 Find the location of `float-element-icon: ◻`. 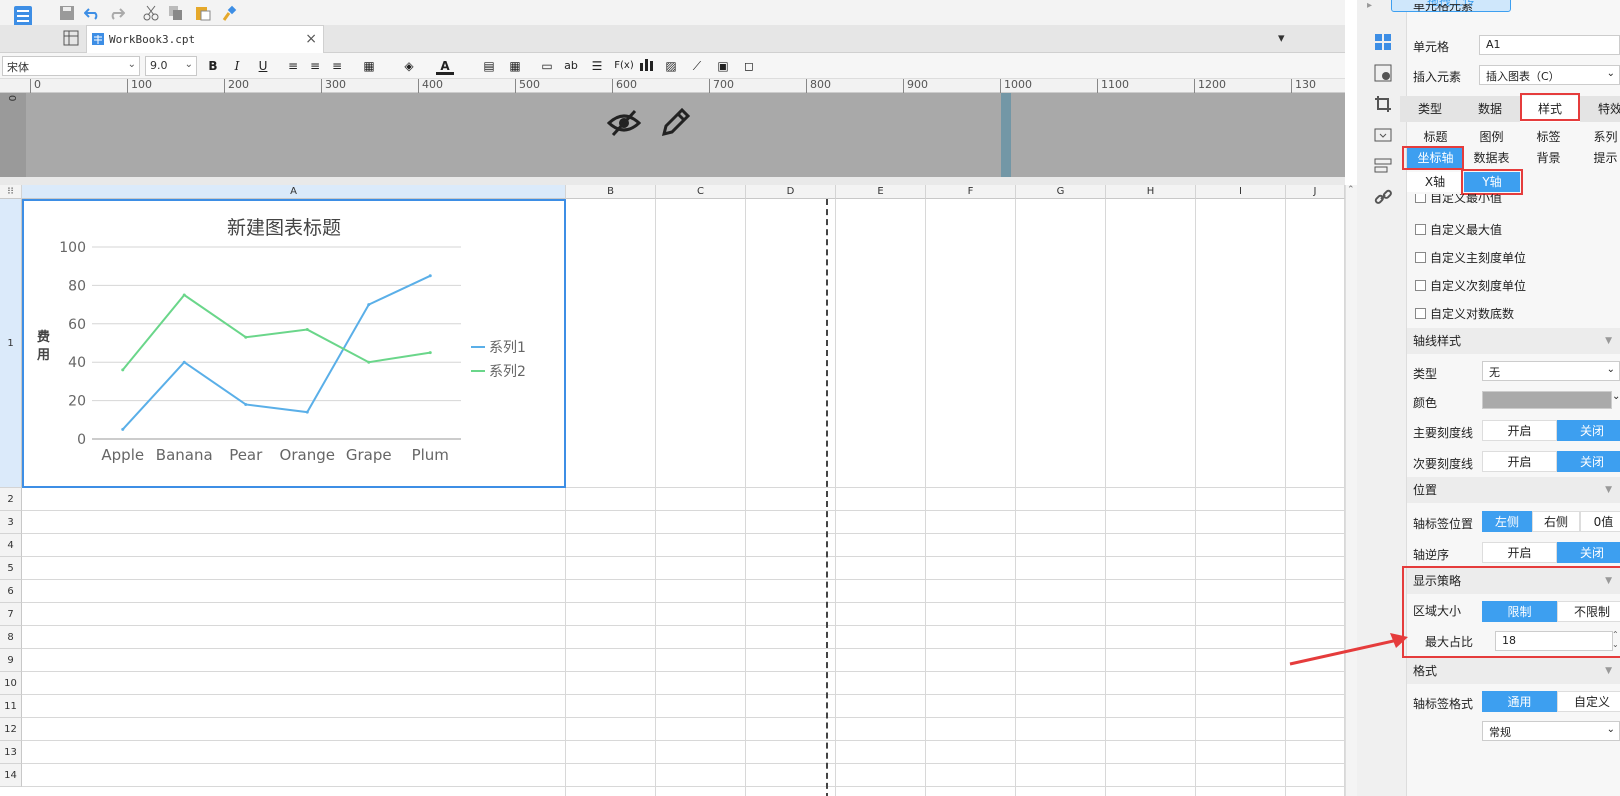

float-element-icon: ◻ is located at coordinates (749, 66).